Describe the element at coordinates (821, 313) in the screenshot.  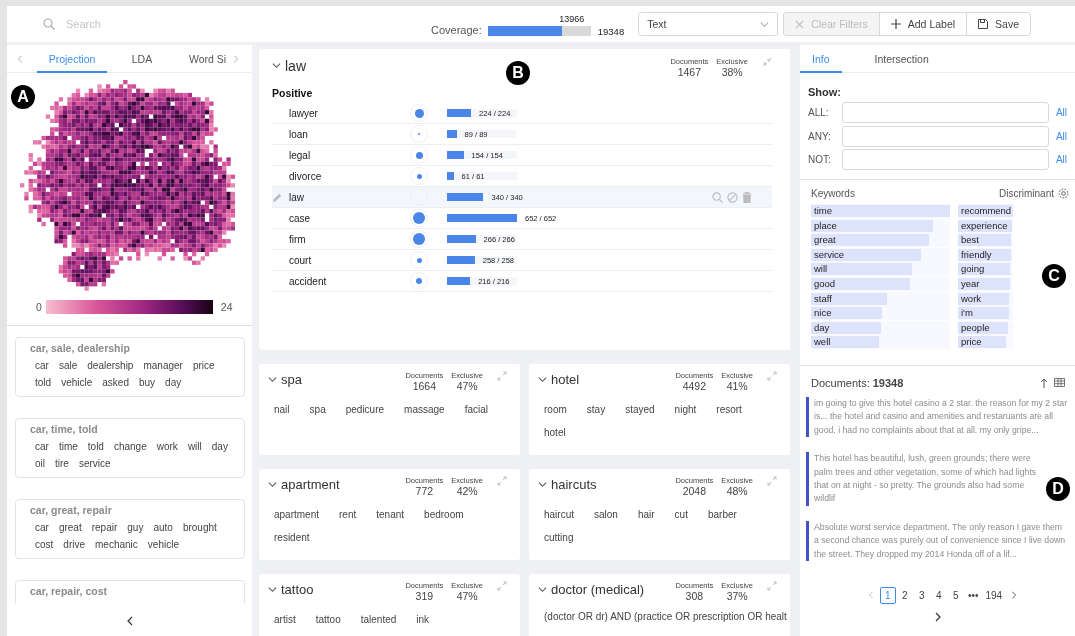
I see `keyword: nice` at that location.